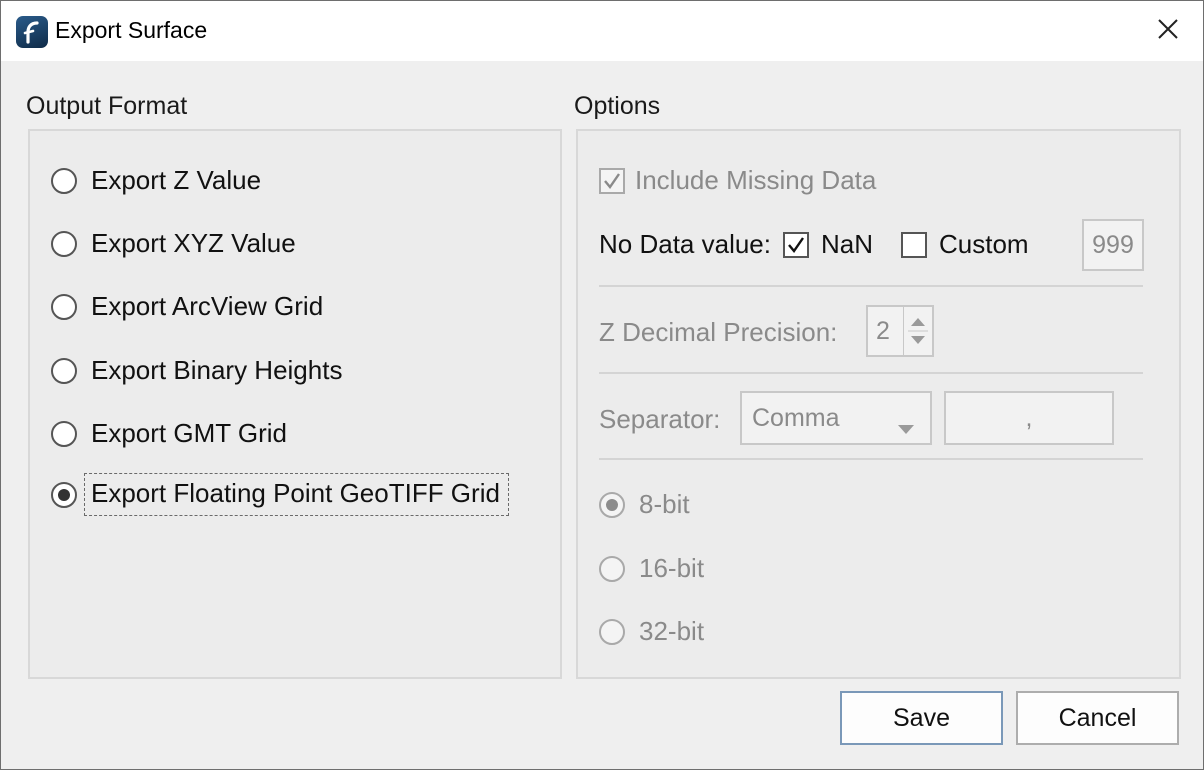 The height and width of the screenshot is (770, 1204). I want to click on radio-export-gmt-grid: Export GMT Grid, so click(169, 433).